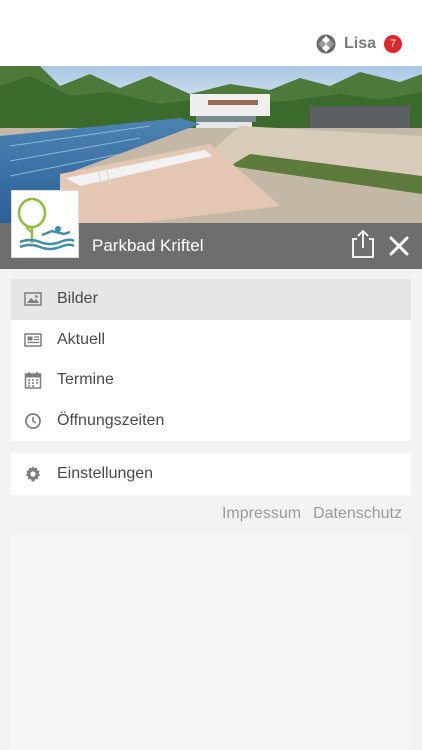  I want to click on swimmer-tree-logo-icon, so click(46, 224).